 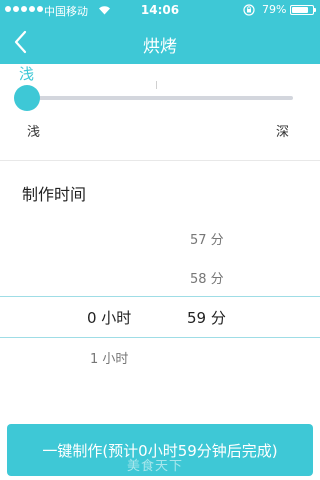 What do you see at coordinates (207, 277) in the screenshot?
I see `minute-option: 58 分` at bounding box center [207, 277].